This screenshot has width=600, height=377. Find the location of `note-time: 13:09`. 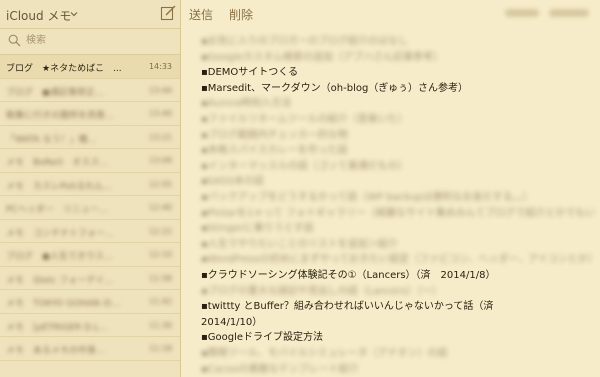

note-time: 13:09 is located at coordinates (160, 160).